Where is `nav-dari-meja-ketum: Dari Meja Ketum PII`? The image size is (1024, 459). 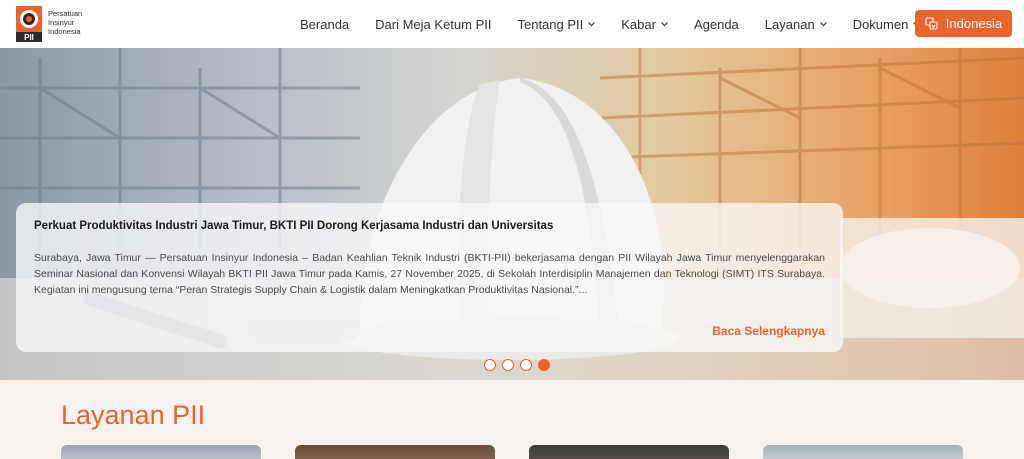
nav-dari-meja-ketum: Dari Meja Ketum PII is located at coordinates (433, 24).